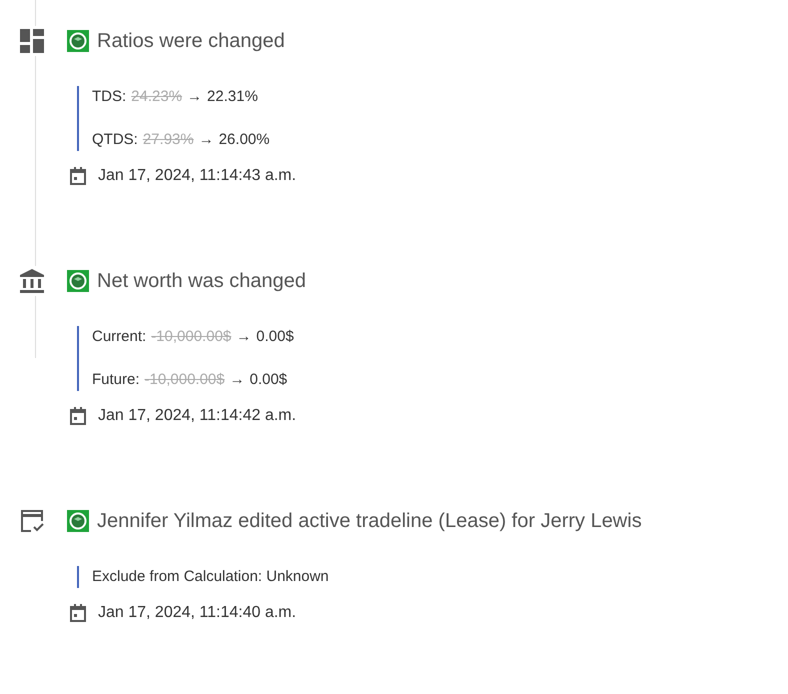 The height and width of the screenshot is (694, 788). Describe the element at coordinates (232, 96) in the screenshot. I see `new-value: 22.31%` at that location.